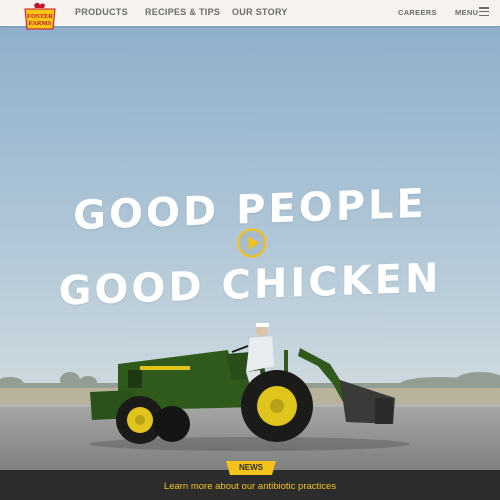  Describe the element at coordinates (252, 243) in the screenshot. I see `play-icon` at that location.